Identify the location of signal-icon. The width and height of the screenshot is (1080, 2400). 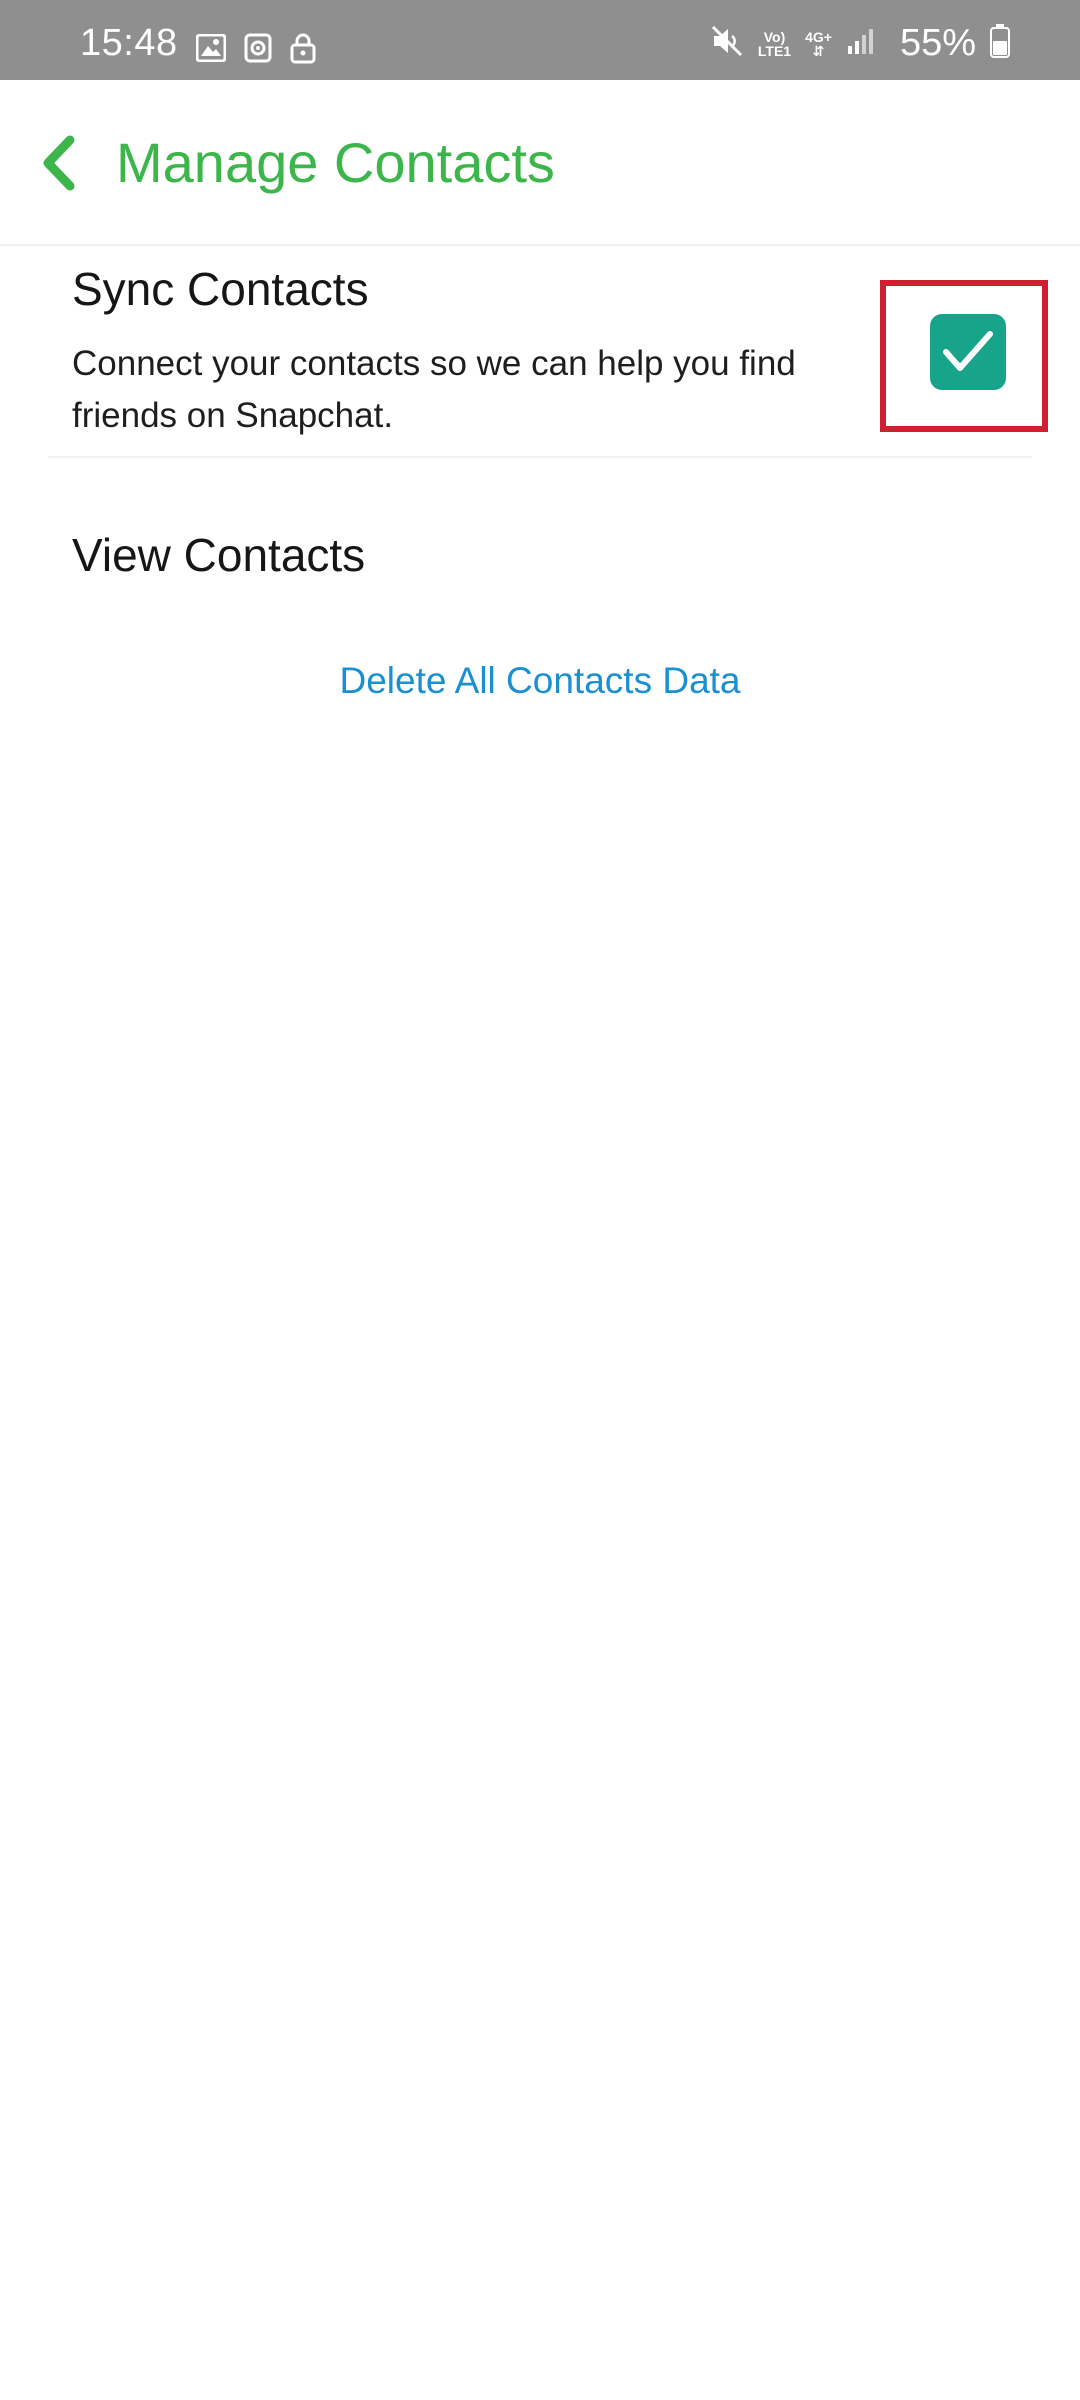
(861, 43).